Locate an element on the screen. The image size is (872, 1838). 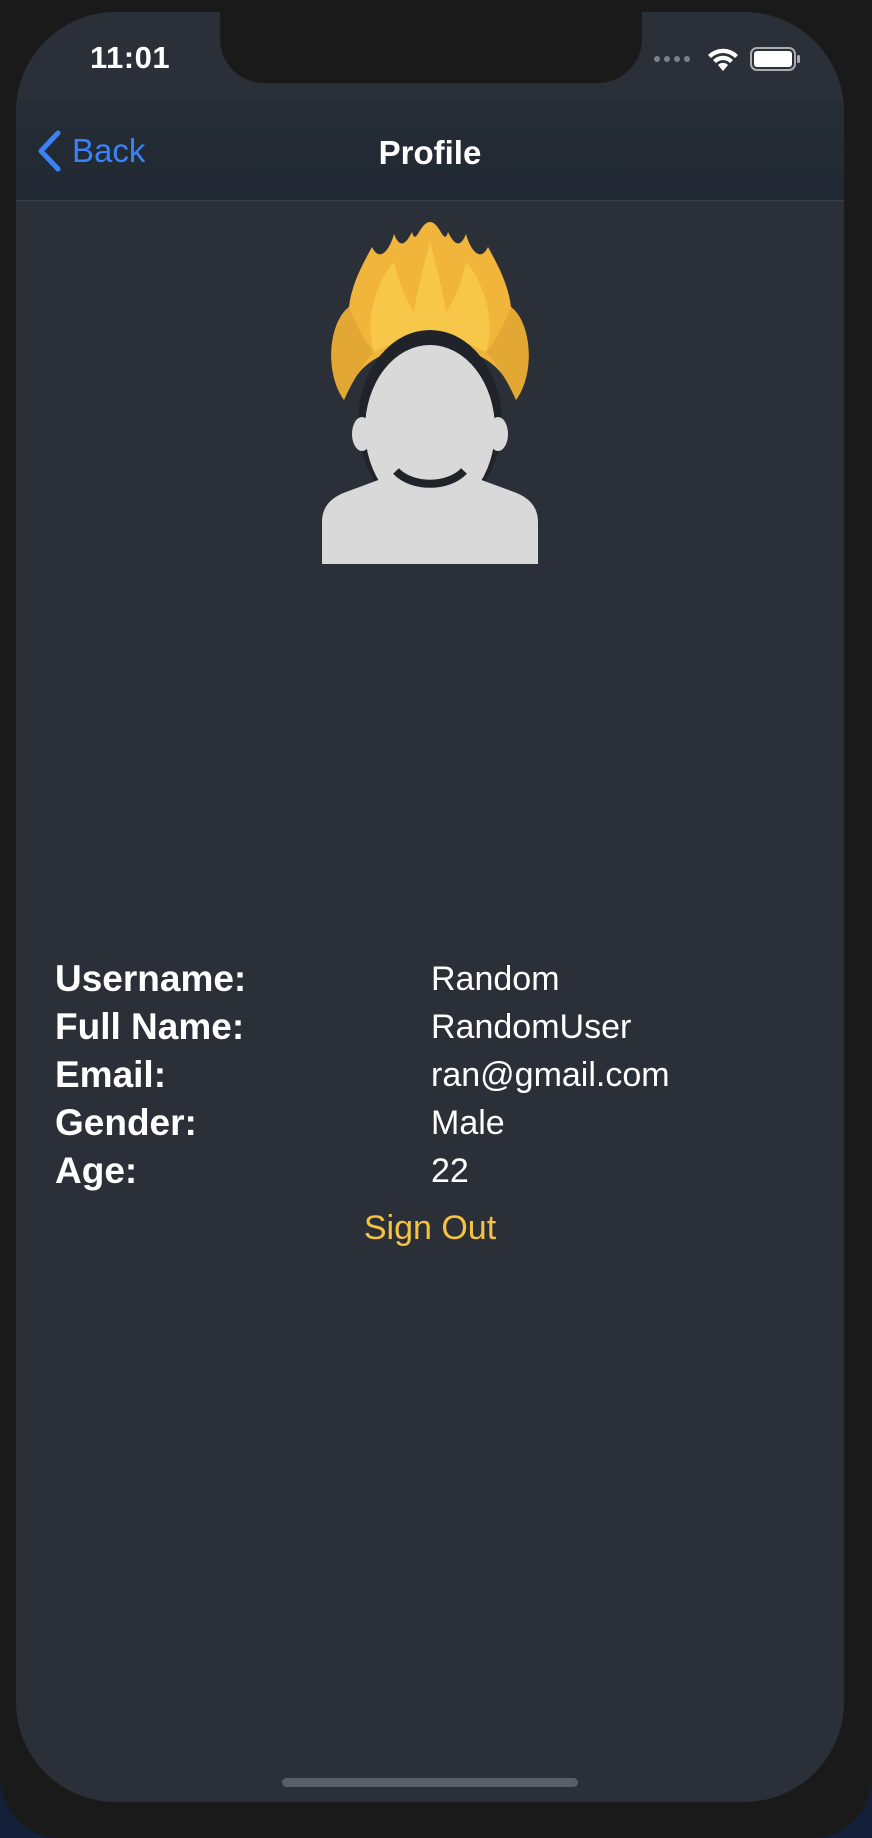
profile-row-age: Age: 22 is located at coordinates (435, 1174).